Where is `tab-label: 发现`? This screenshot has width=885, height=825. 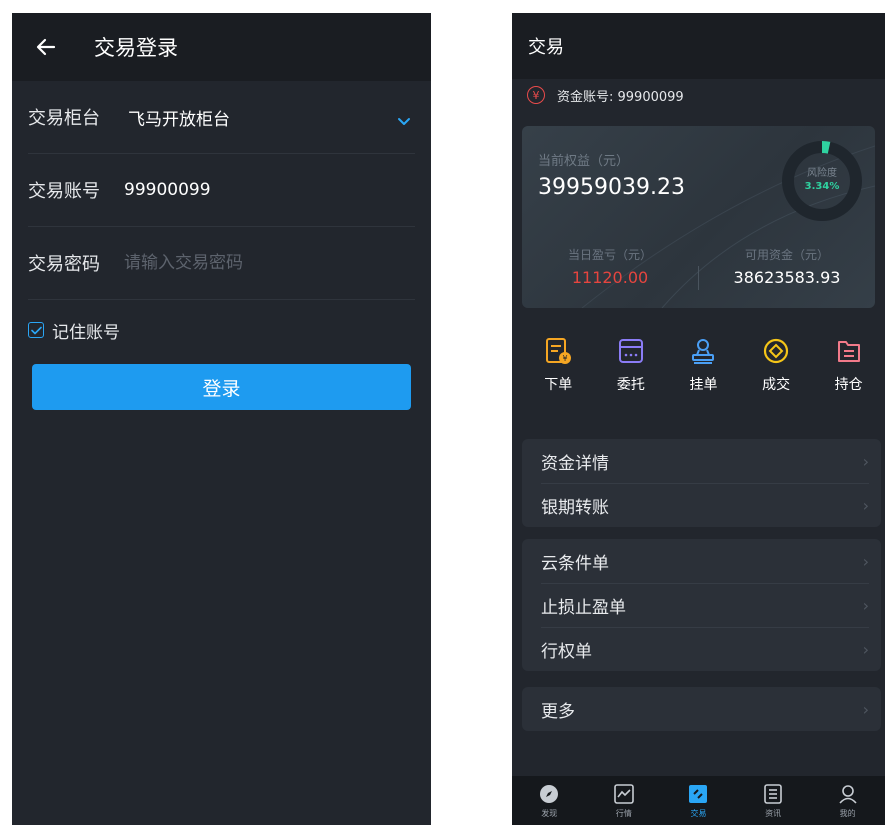 tab-label: 发现 is located at coordinates (549, 813).